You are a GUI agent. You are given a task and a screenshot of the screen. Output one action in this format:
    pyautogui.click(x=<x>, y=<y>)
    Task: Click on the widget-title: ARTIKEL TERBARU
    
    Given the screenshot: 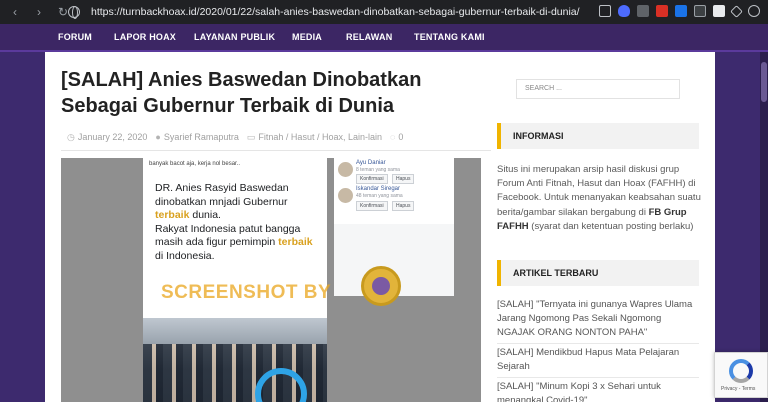 What is the action you would take?
    pyautogui.click(x=556, y=273)
    